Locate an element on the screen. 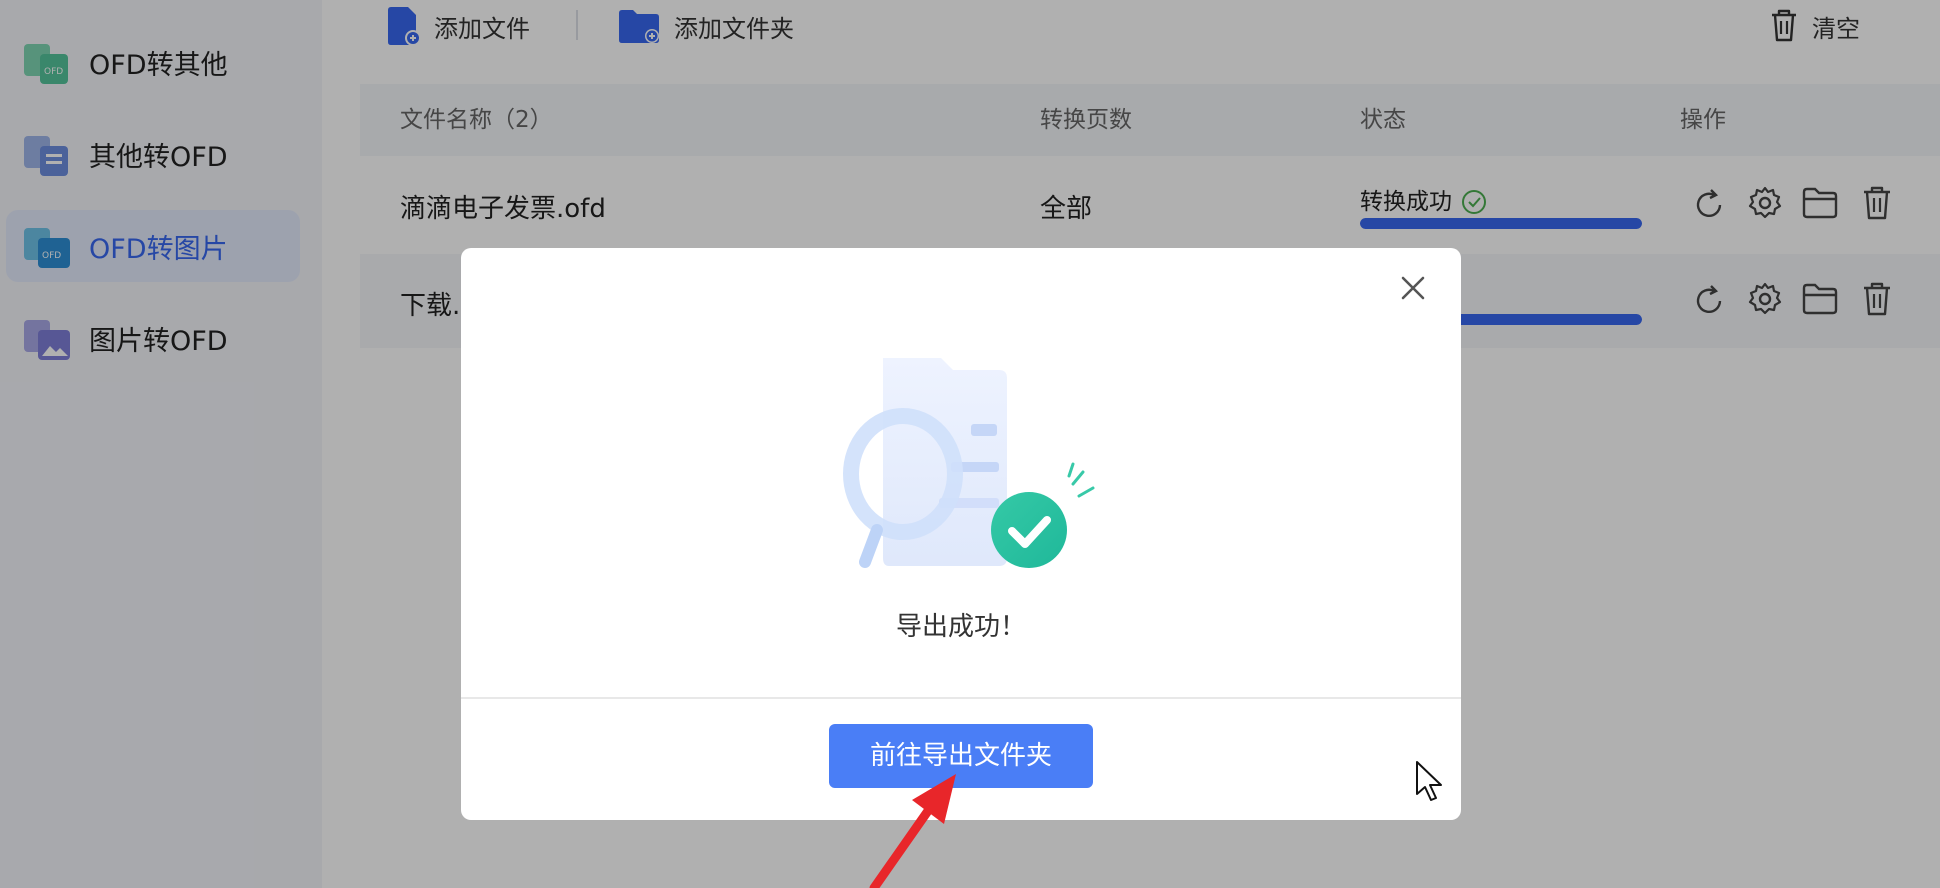 Image resolution: width=1940 pixels, height=888 pixels. export-success-illustration is located at coordinates (969, 463).